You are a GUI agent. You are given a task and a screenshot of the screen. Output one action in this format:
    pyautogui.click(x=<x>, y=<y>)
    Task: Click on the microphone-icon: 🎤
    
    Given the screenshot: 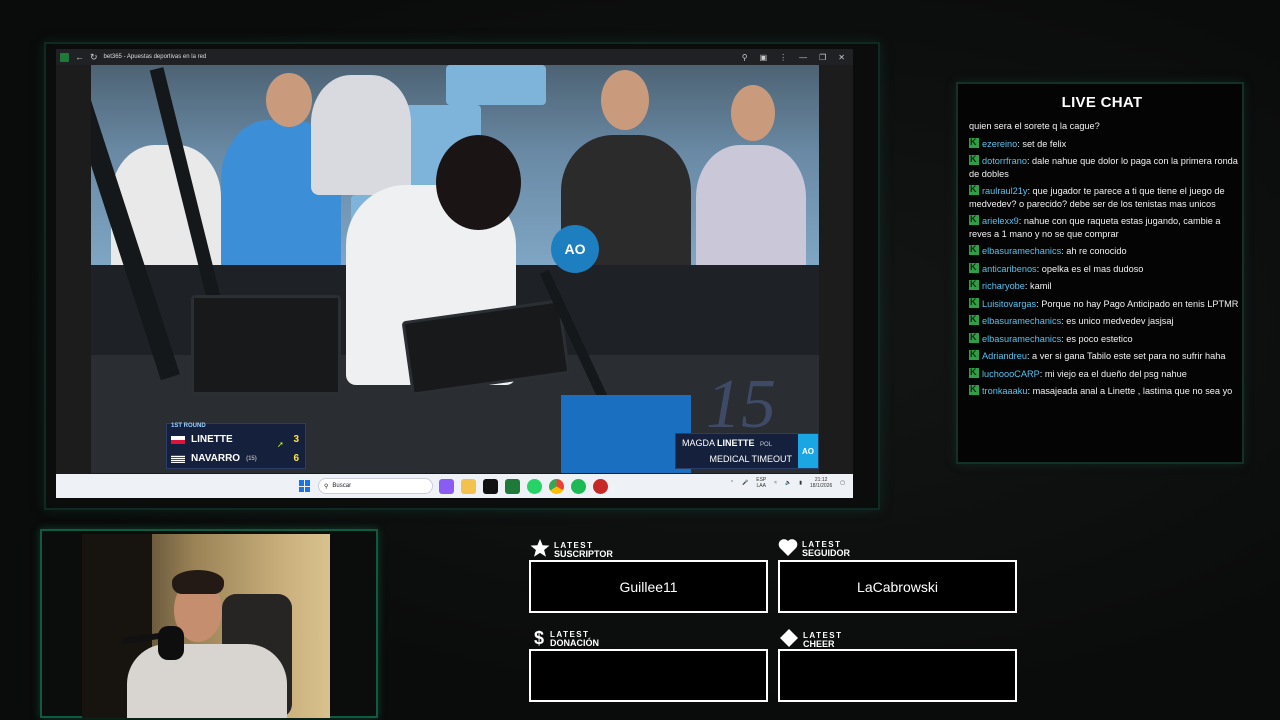 What is the action you would take?
    pyautogui.click(x=745, y=483)
    